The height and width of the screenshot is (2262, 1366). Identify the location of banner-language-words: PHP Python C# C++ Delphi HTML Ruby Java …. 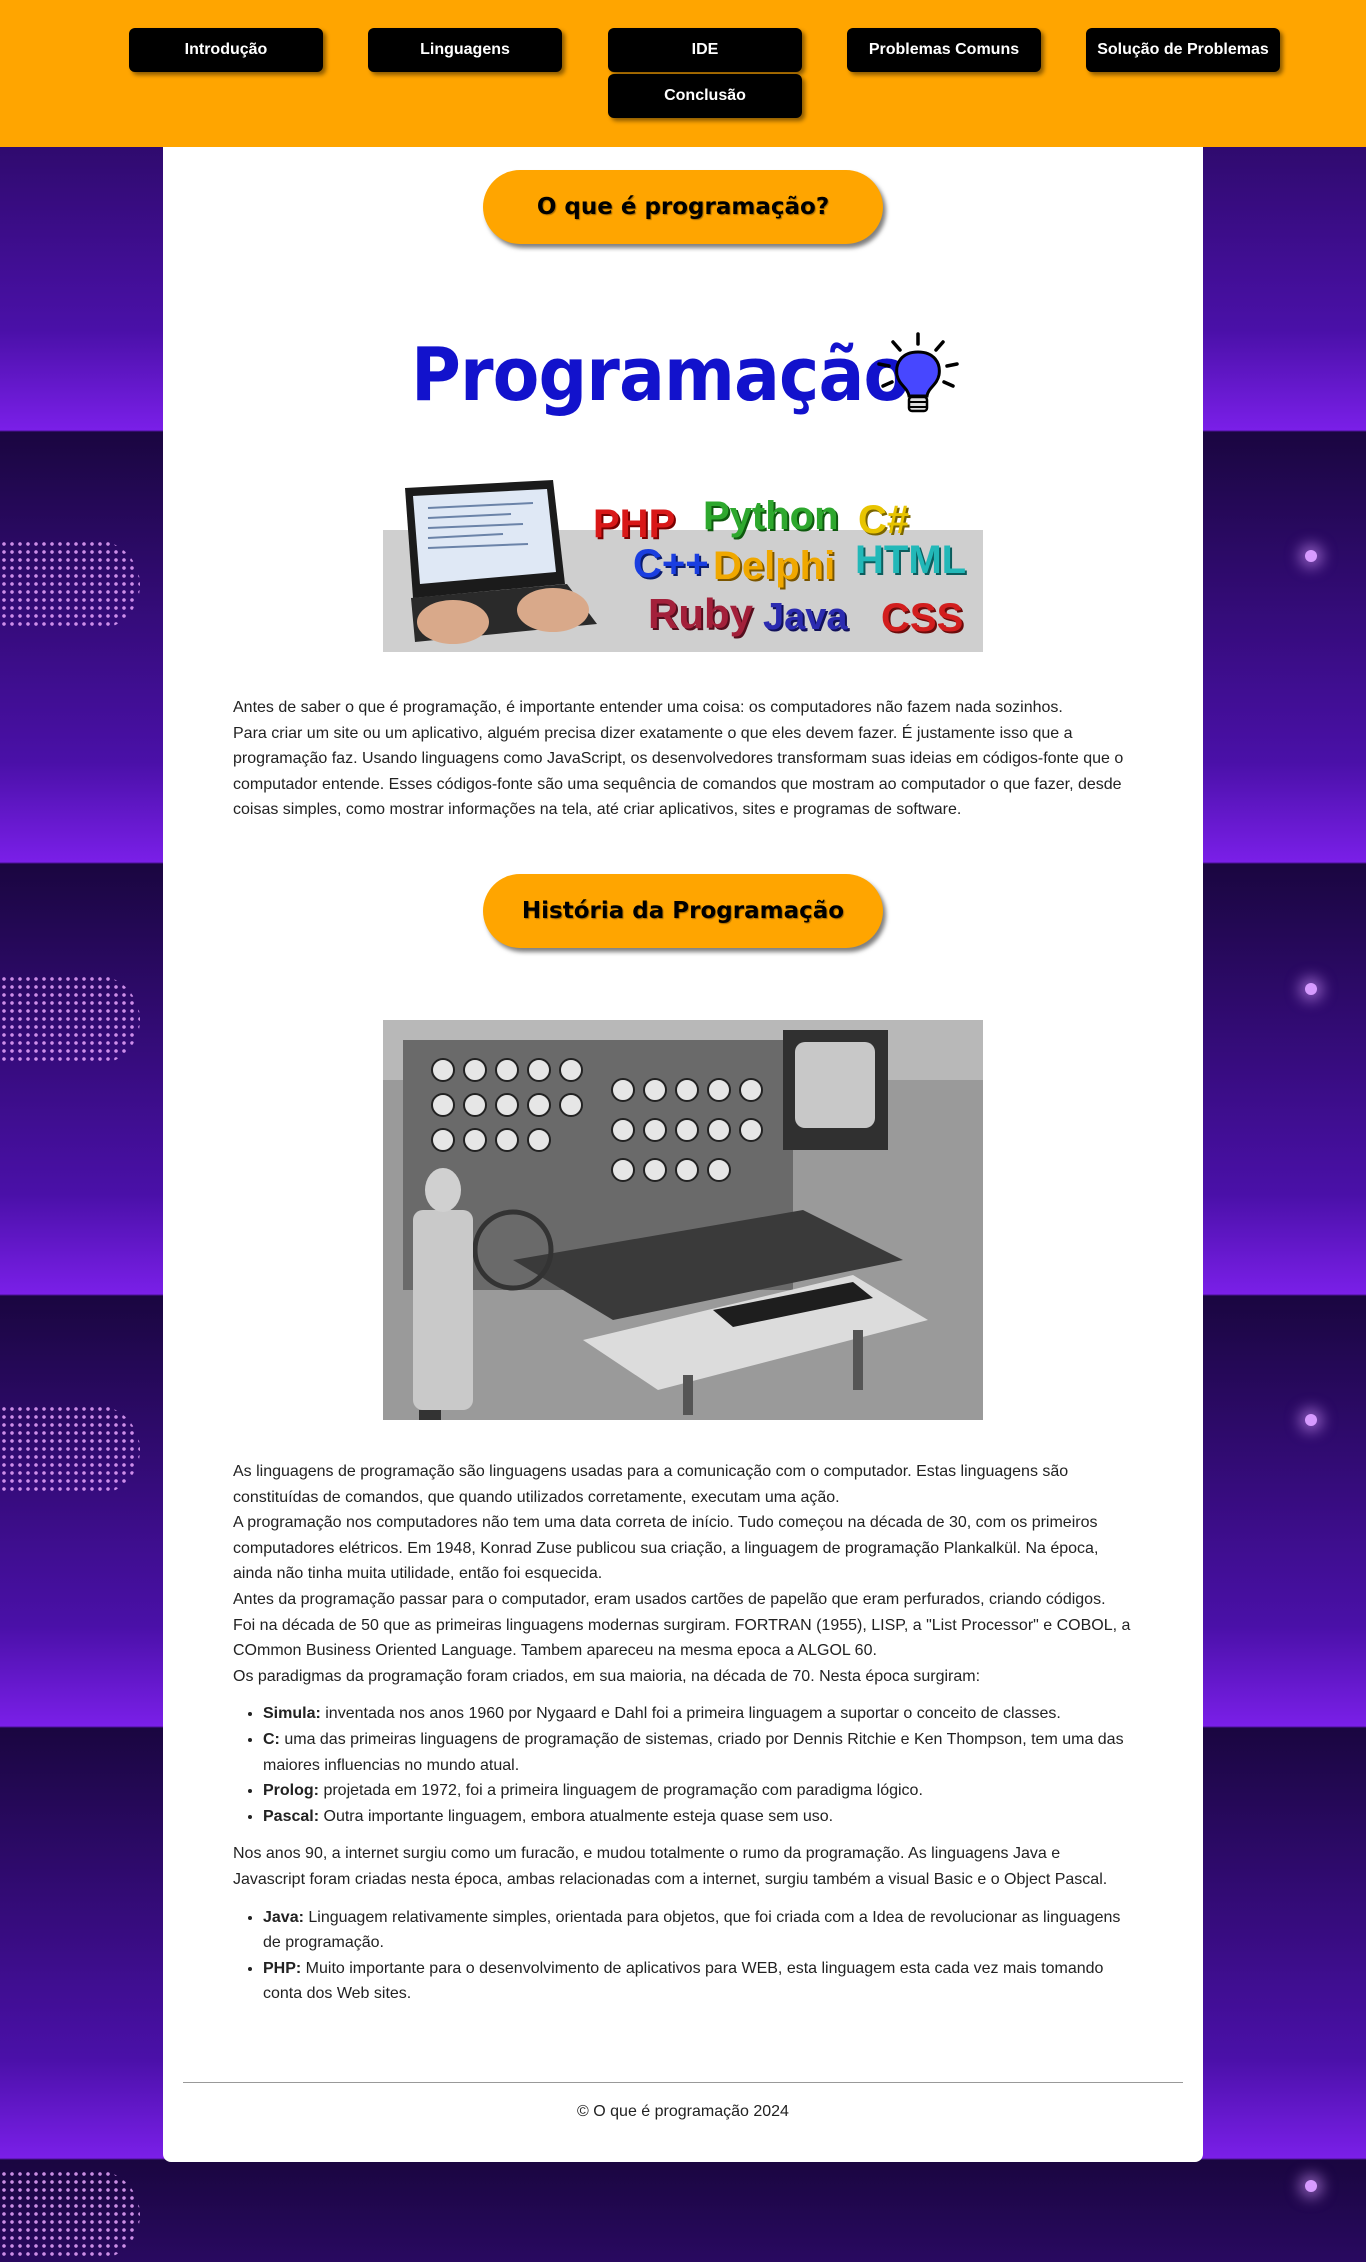
(788, 573).